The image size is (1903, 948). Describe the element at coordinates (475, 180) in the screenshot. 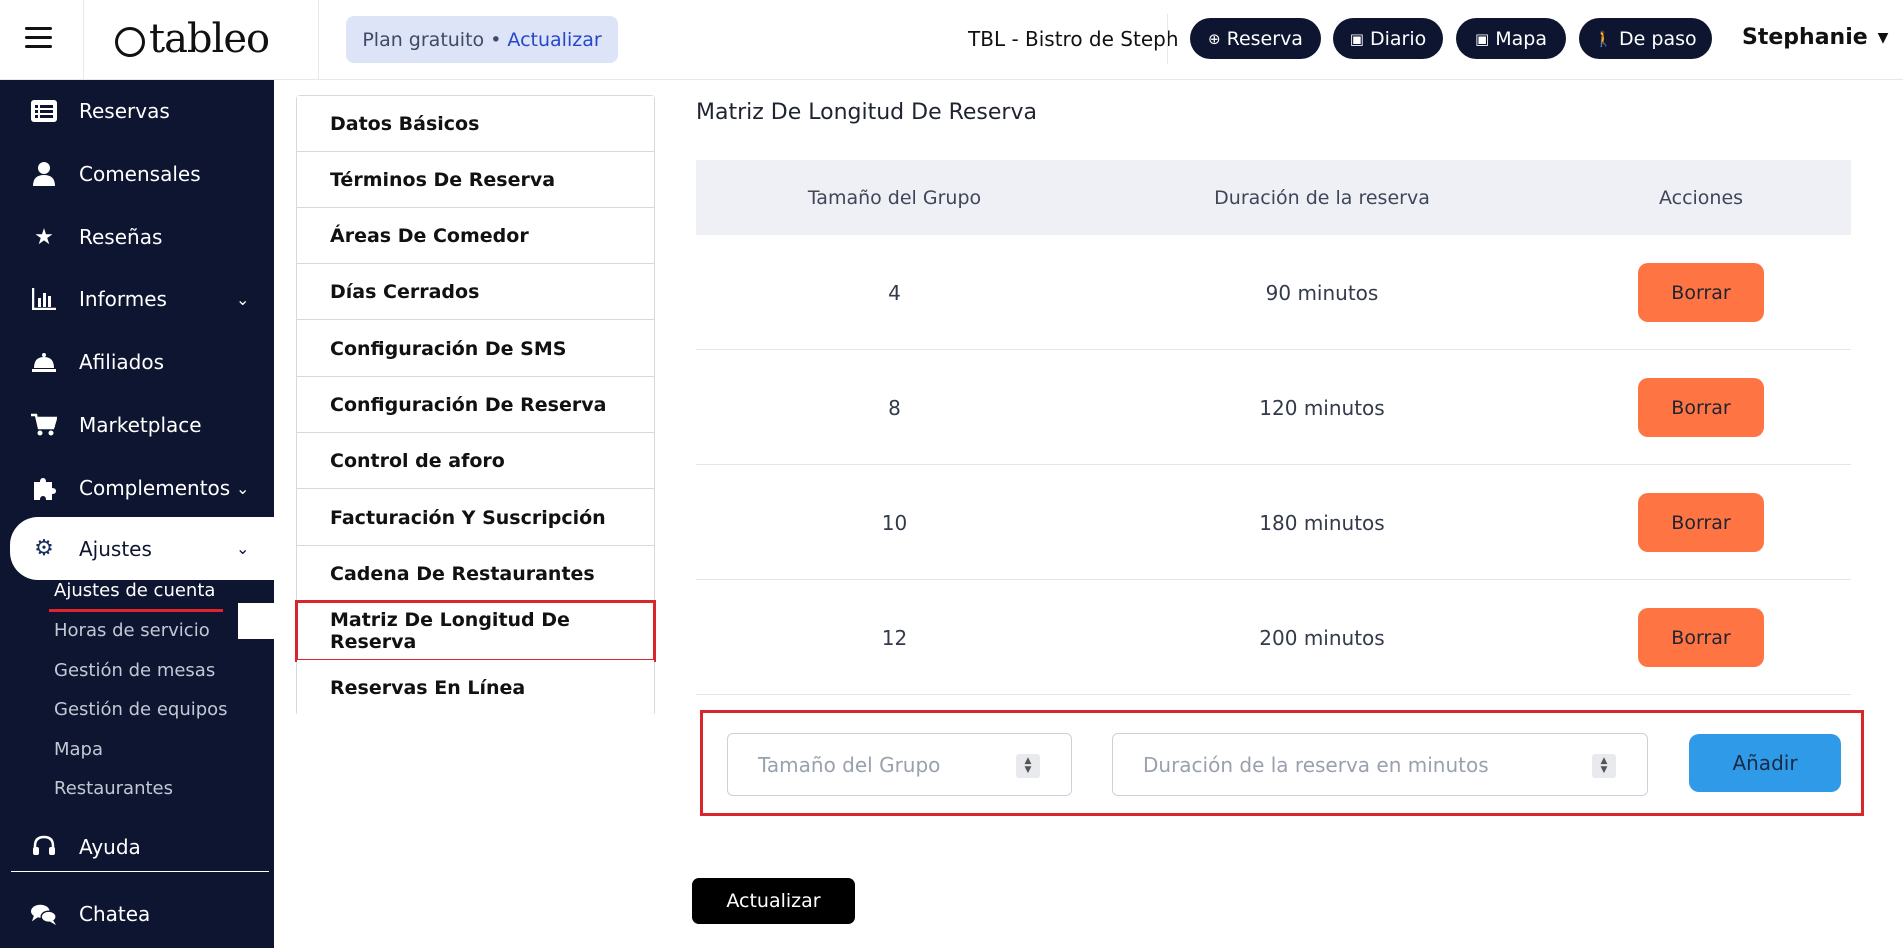

I see `settings-item-terminos-de-reserva: Términos De Reserva` at that location.